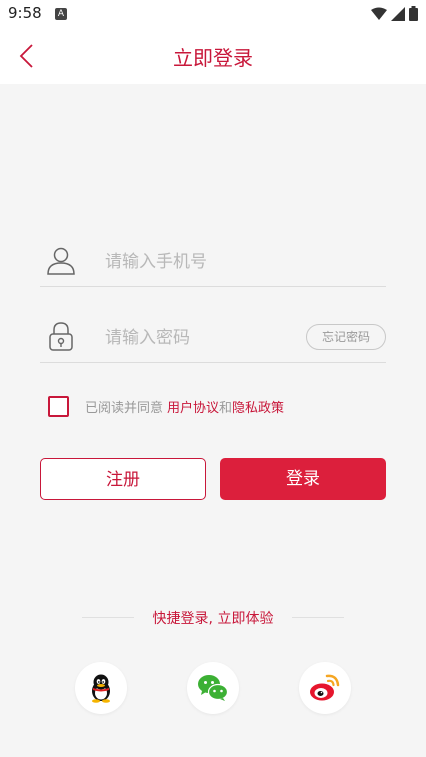  I want to click on register-button: 注册, so click(123, 479).